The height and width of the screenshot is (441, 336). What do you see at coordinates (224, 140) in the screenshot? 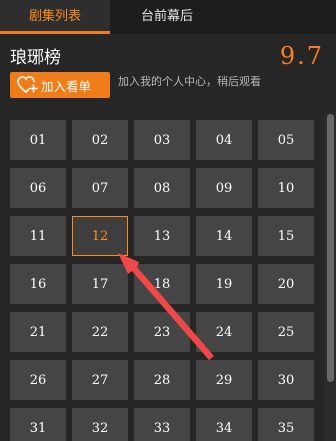
I see `episode-tile: 04` at bounding box center [224, 140].